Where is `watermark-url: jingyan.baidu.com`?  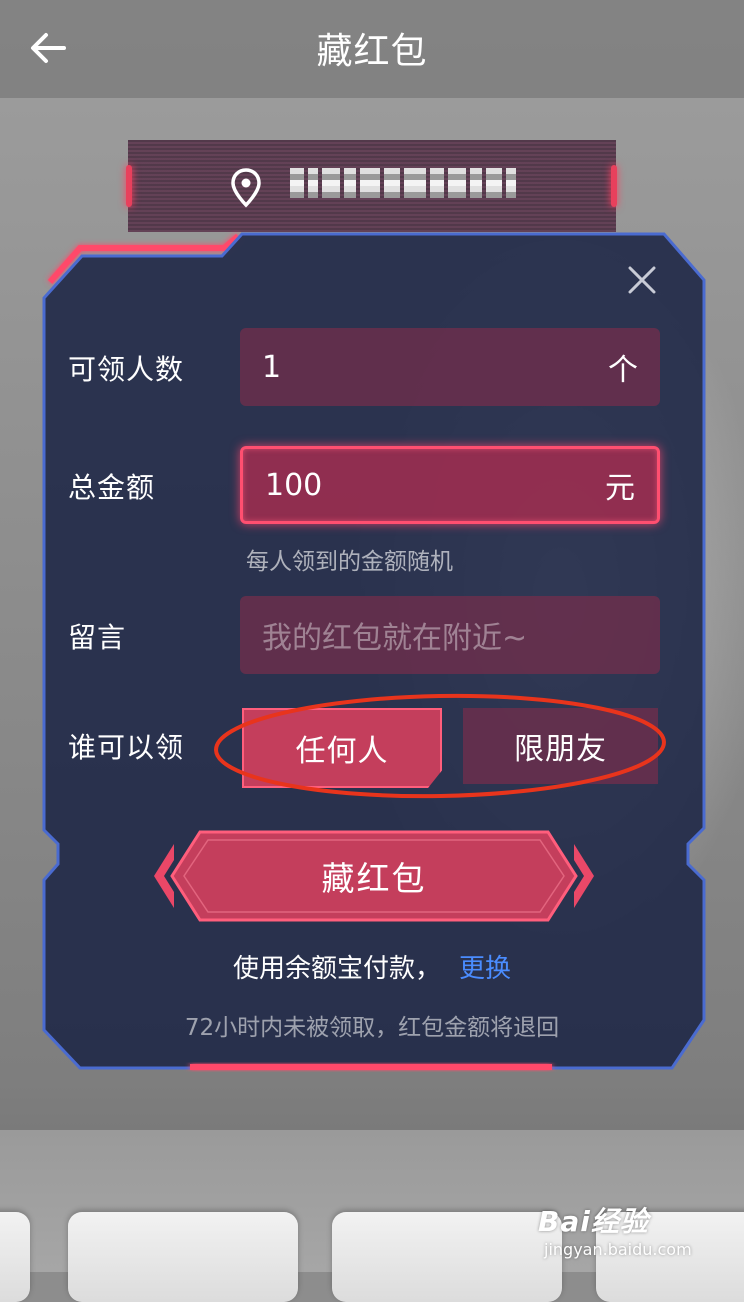
watermark-url: jingyan.baidu.com is located at coordinates (618, 1249).